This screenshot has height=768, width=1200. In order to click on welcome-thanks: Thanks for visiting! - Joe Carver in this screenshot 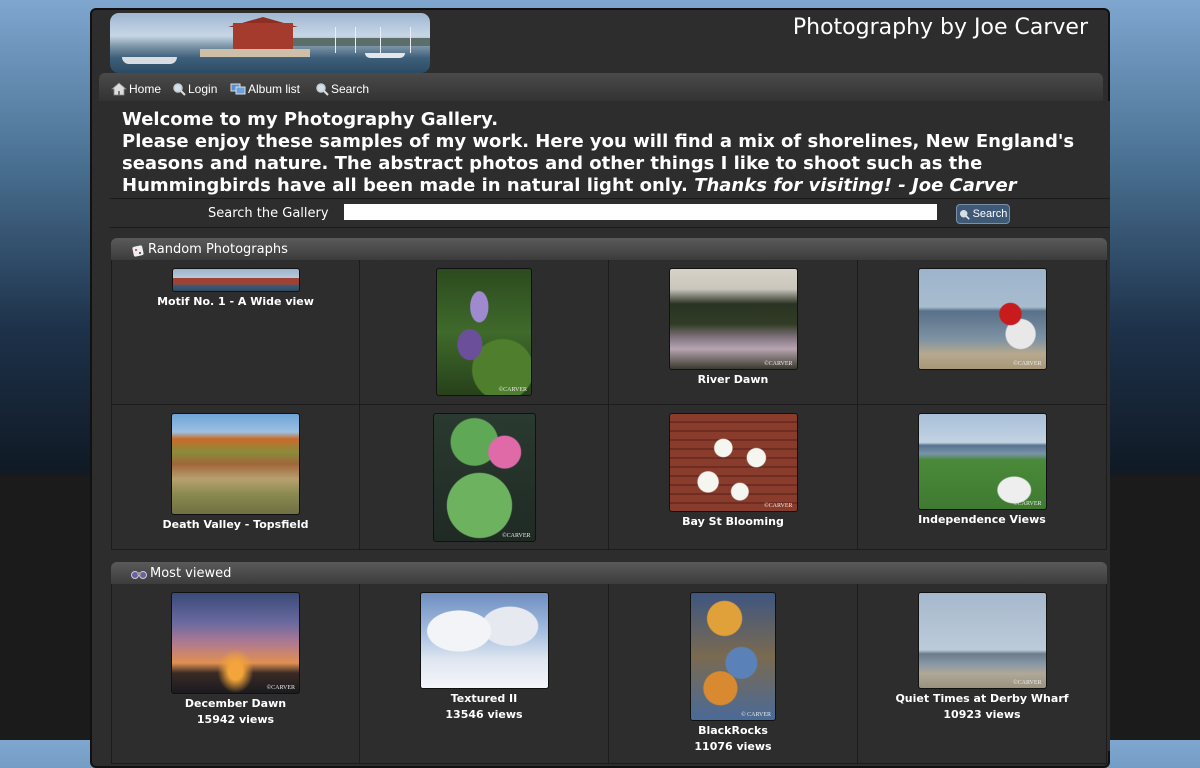, I will do `click(855, 185)`.